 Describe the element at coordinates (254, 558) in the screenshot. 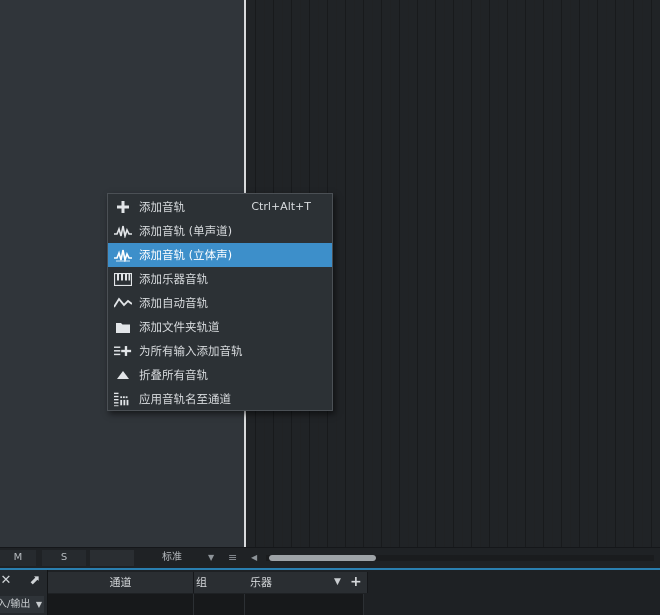

I see `scroll-left-icon: ◀` at that location.